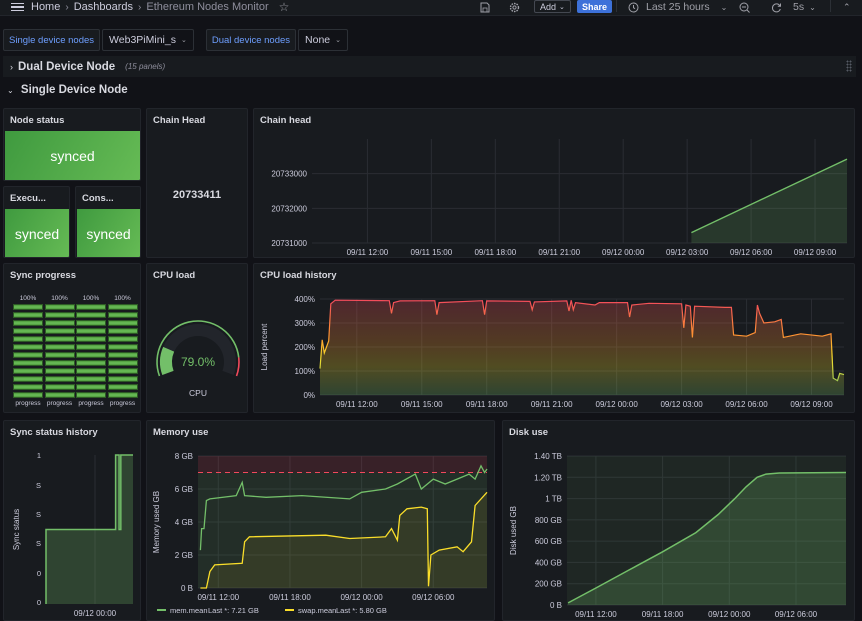 The image size is (862, 621). I want to click on x-tick-label: 09/11 15:00, so click(432, 252).